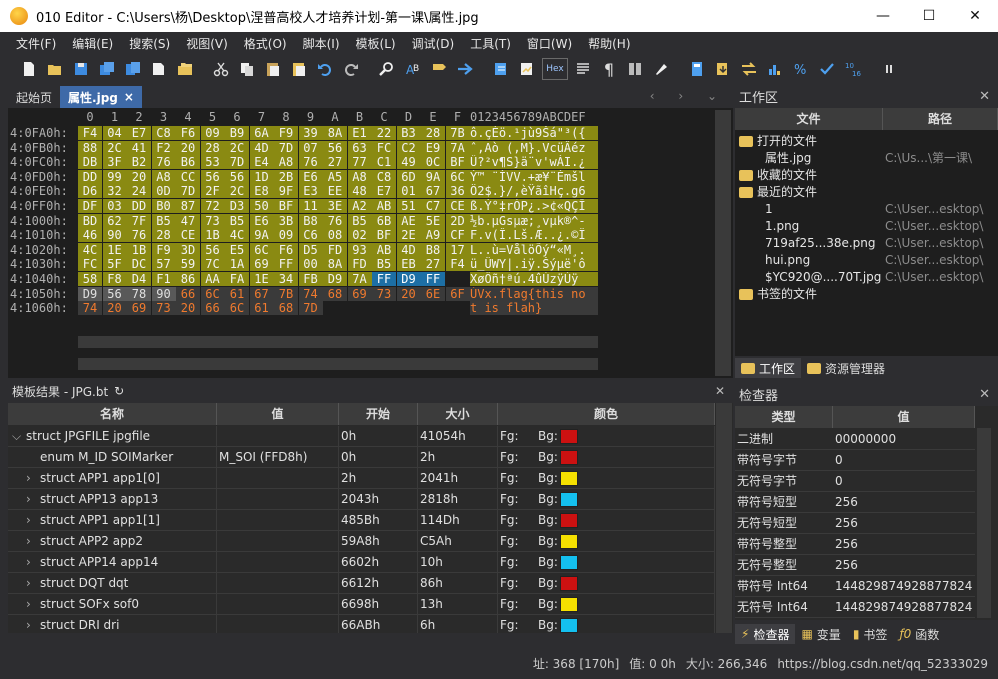 The height and width of the screenshot is (679, 998). Describe the element at coordinates (325, 69) in the screenshot. I see `undo-button` at that location.